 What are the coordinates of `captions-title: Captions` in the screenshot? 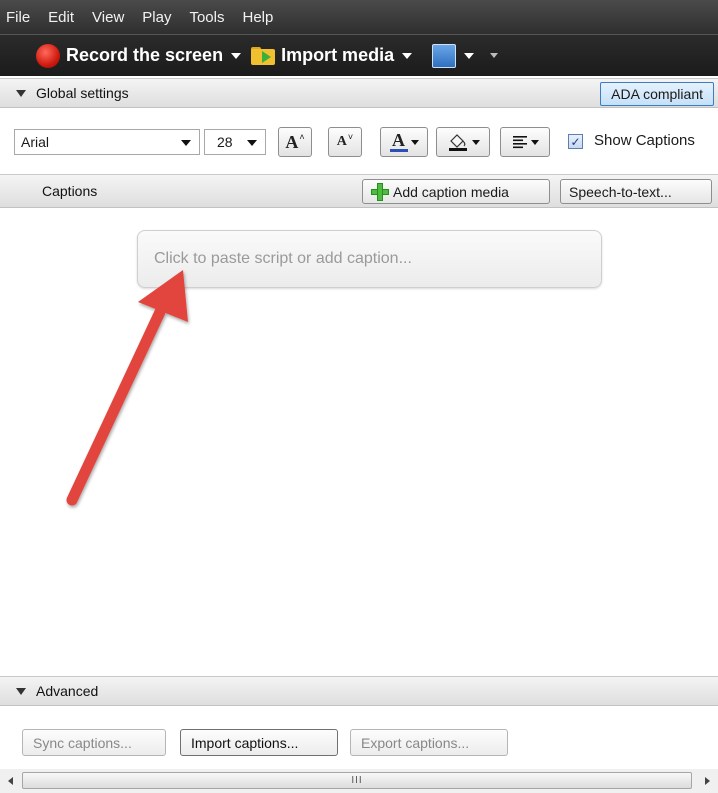 It's located at (70, 191).